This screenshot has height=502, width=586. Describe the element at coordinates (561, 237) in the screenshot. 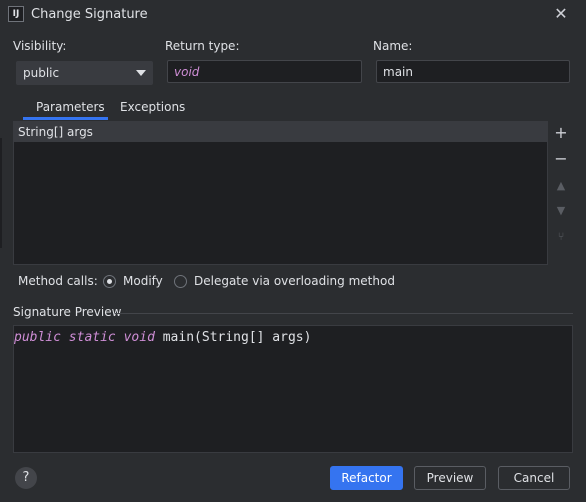

I see `propagate-icon: ⑂` at that location.